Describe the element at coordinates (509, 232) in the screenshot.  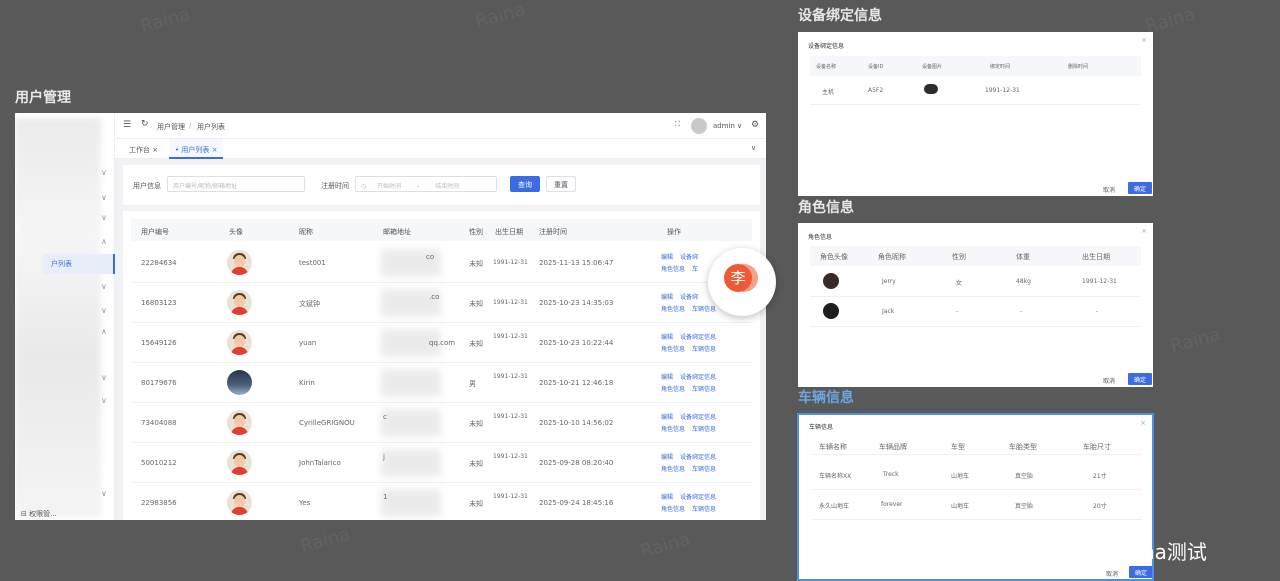
I see `col-header: 出生日期` at that location.